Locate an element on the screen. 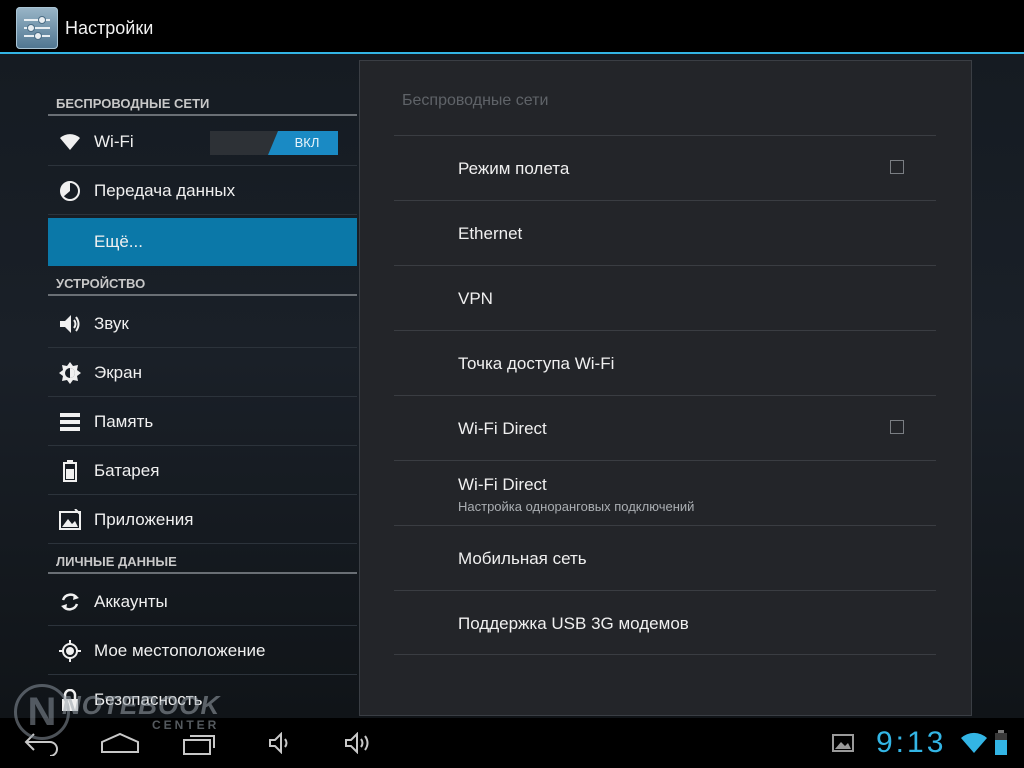  sidebar-item-accounts: Аккаунты is located at coordinates (202, 602).